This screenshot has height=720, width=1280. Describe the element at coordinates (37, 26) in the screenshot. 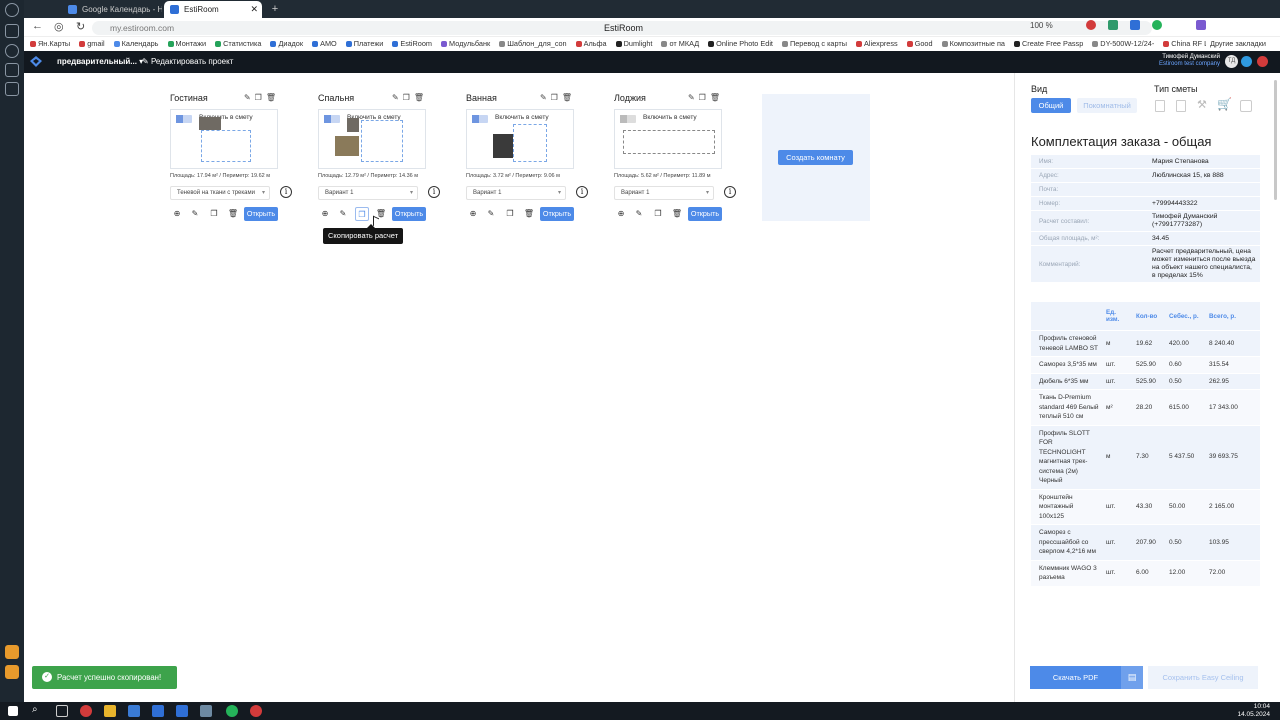

I see `back-icon: ←` at that location.